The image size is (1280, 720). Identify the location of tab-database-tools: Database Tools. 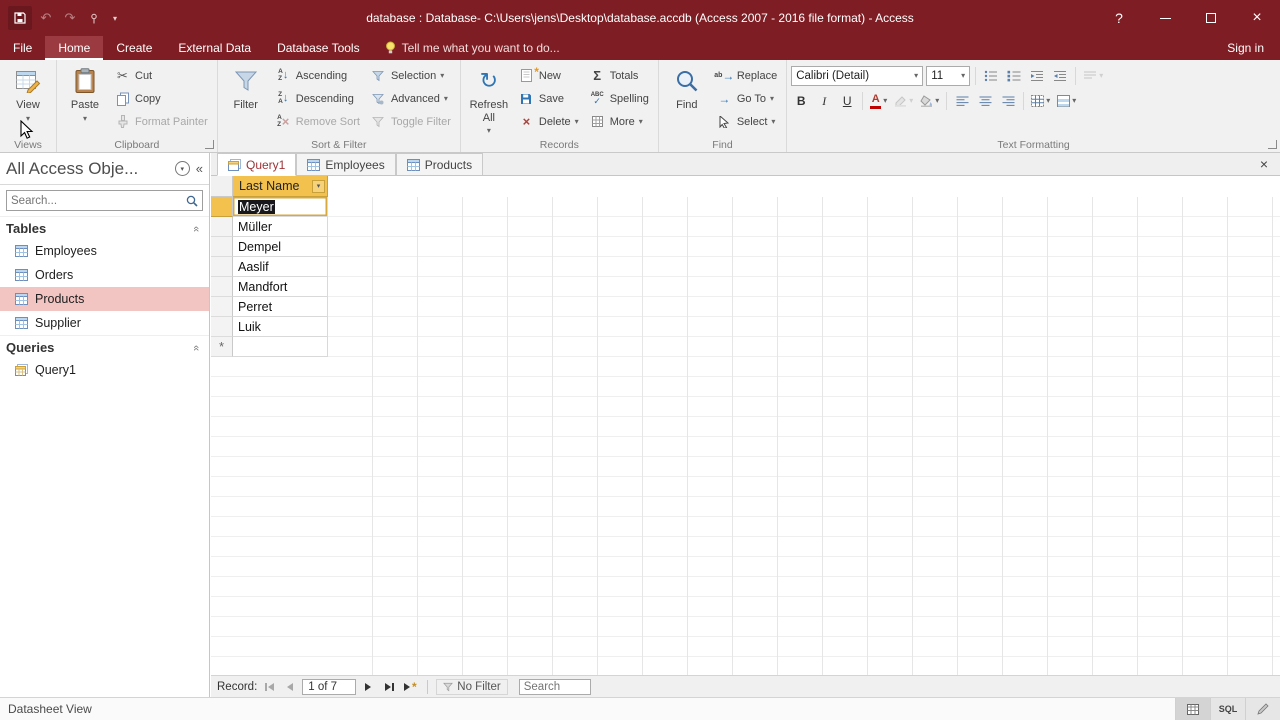
(318, 48).